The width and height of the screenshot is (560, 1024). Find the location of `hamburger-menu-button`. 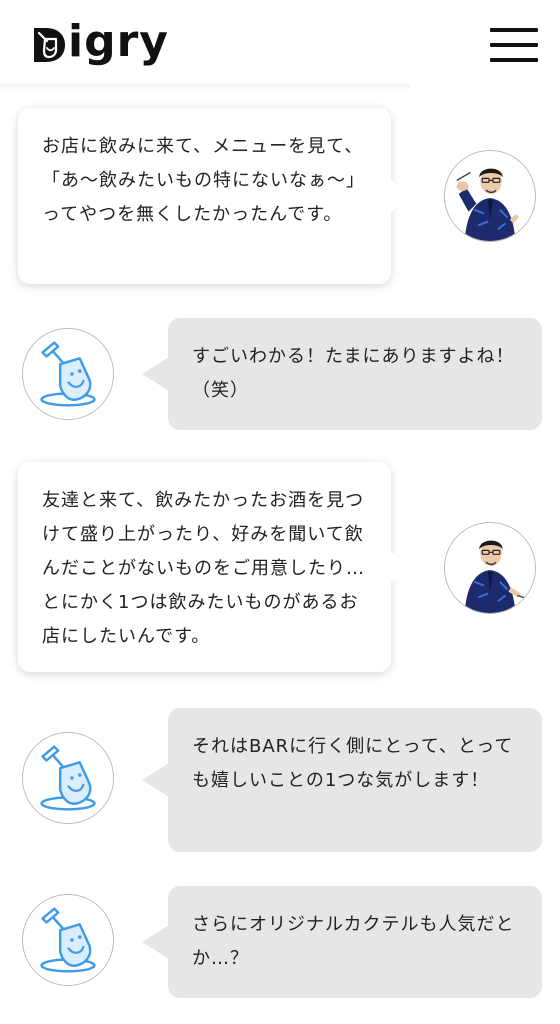

hamburger-menu-button is located at coordinates (514, 45).